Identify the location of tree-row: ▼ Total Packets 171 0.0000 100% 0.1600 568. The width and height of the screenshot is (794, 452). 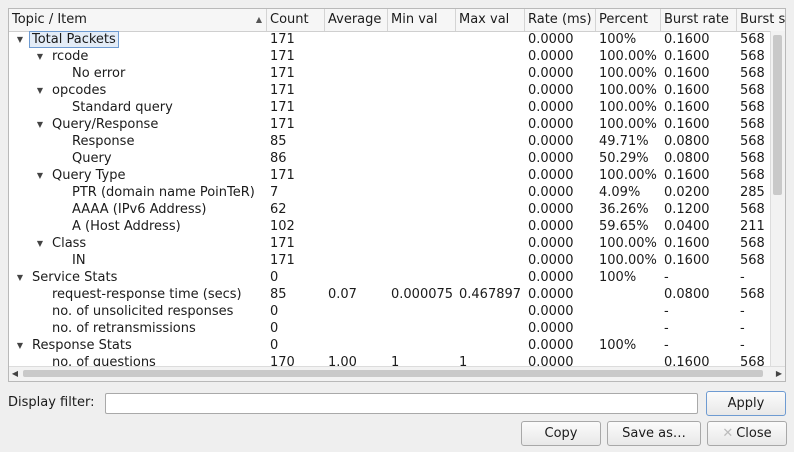
(390, 39).